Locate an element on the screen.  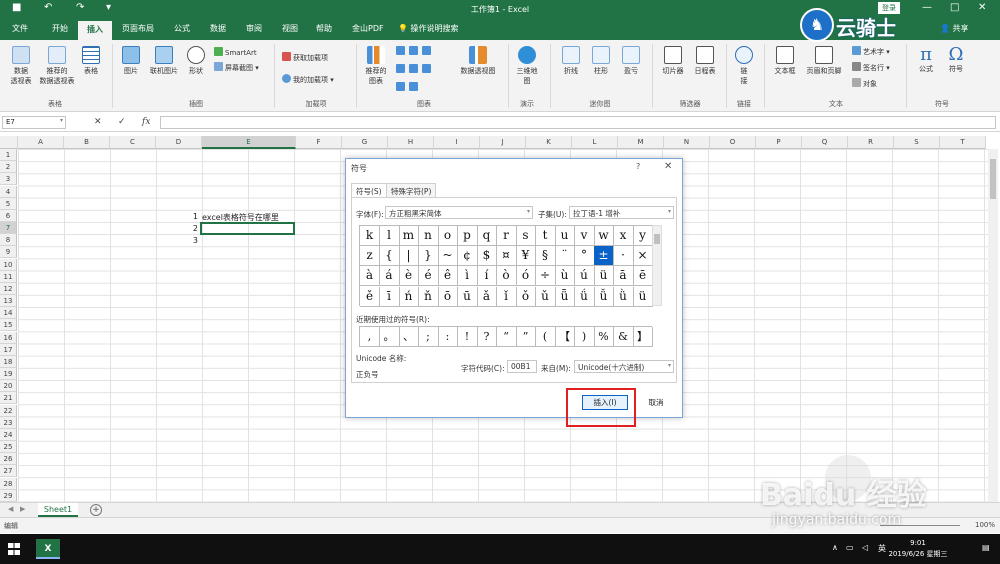
symbol-cell: ǖ is located at coordinates (565, 296).